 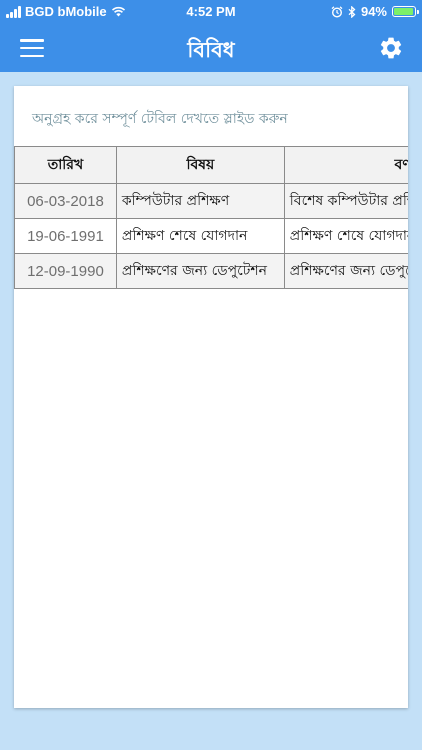 I want to click on gear-icon, so click(x=391, y=48).